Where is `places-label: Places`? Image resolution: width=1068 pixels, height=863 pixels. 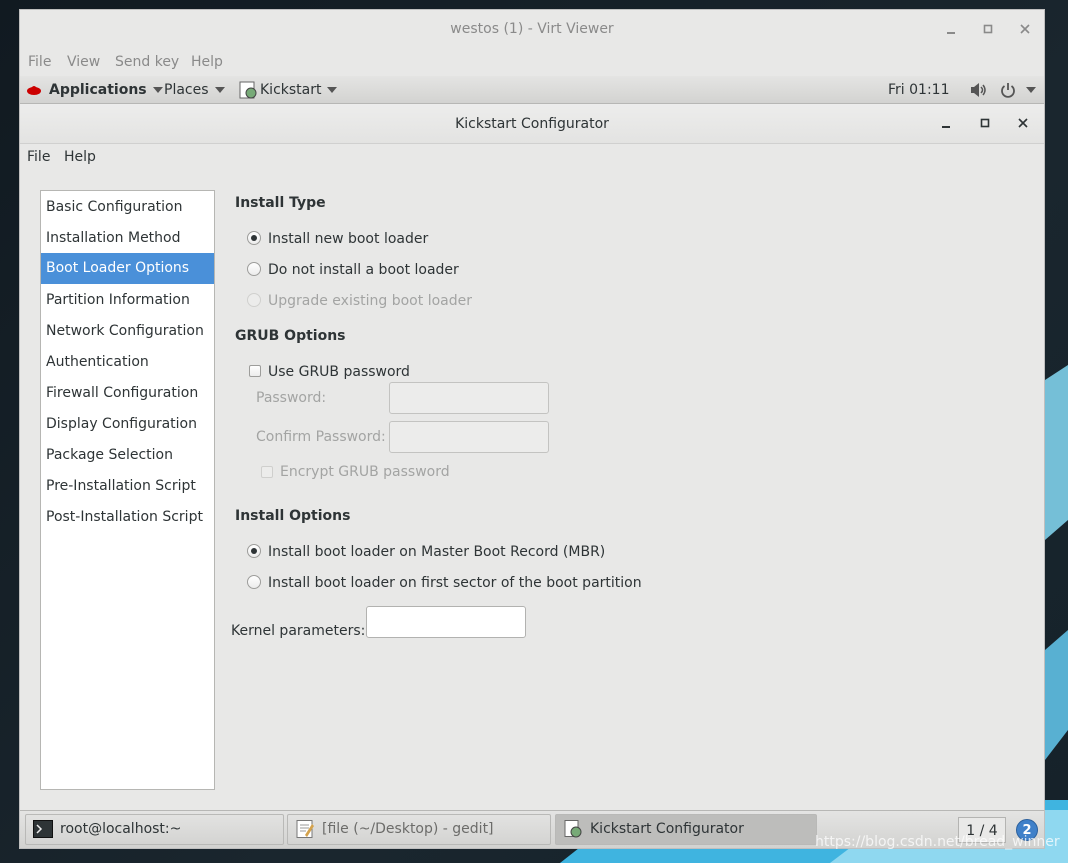
places-label: Places is located at coordinates (186, 90).